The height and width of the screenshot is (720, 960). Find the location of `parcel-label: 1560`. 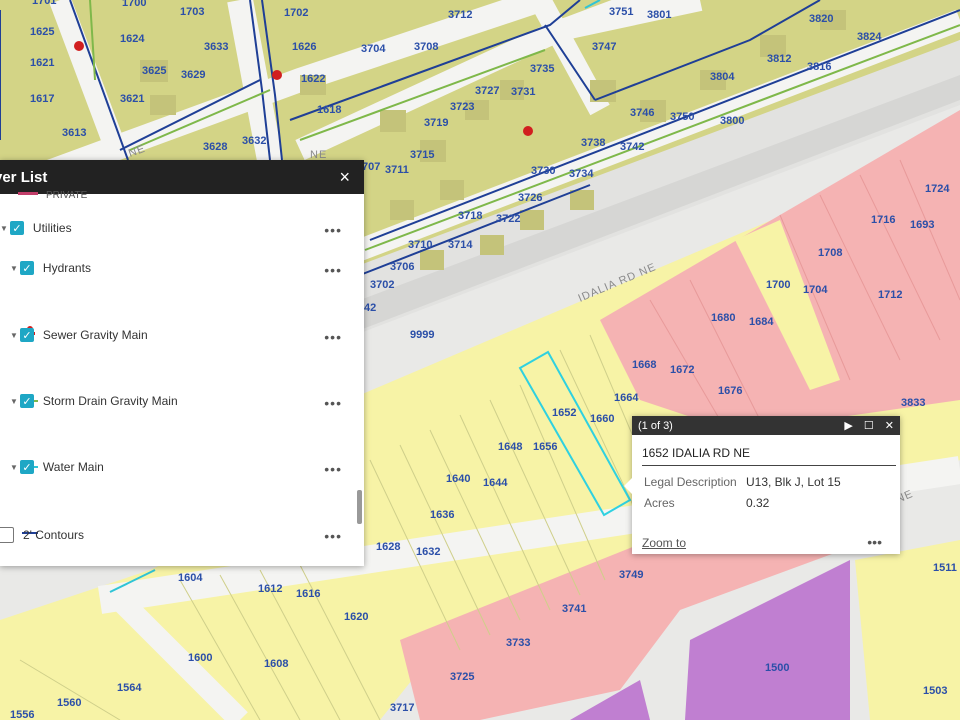

parcel-label: 1560 is located at coordinates (69, 703).